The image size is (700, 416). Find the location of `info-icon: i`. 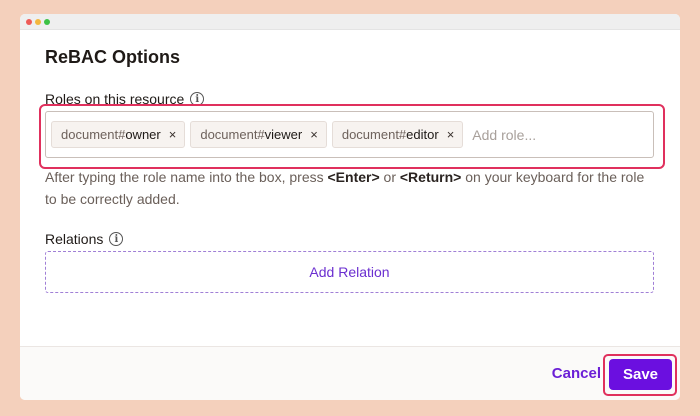

info-icon: i is located at coordinates (116, 239).